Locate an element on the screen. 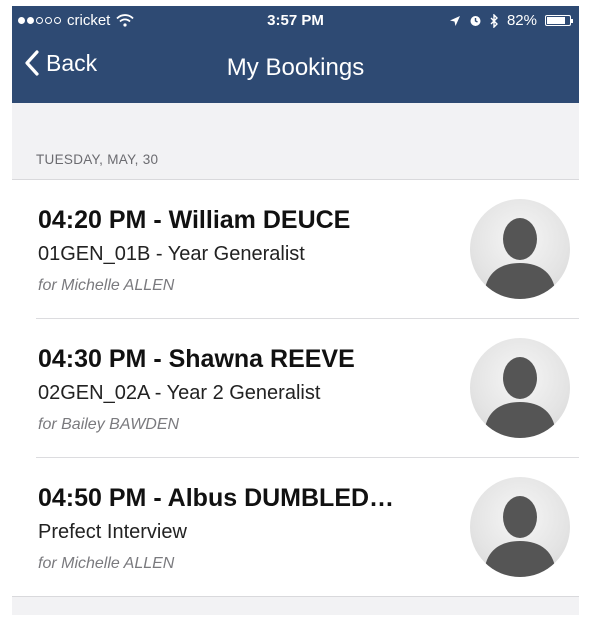 The height and width of the screenshot is (619, 590). navigation-bar: Back My Bookings is located at coordinates (295, 69).